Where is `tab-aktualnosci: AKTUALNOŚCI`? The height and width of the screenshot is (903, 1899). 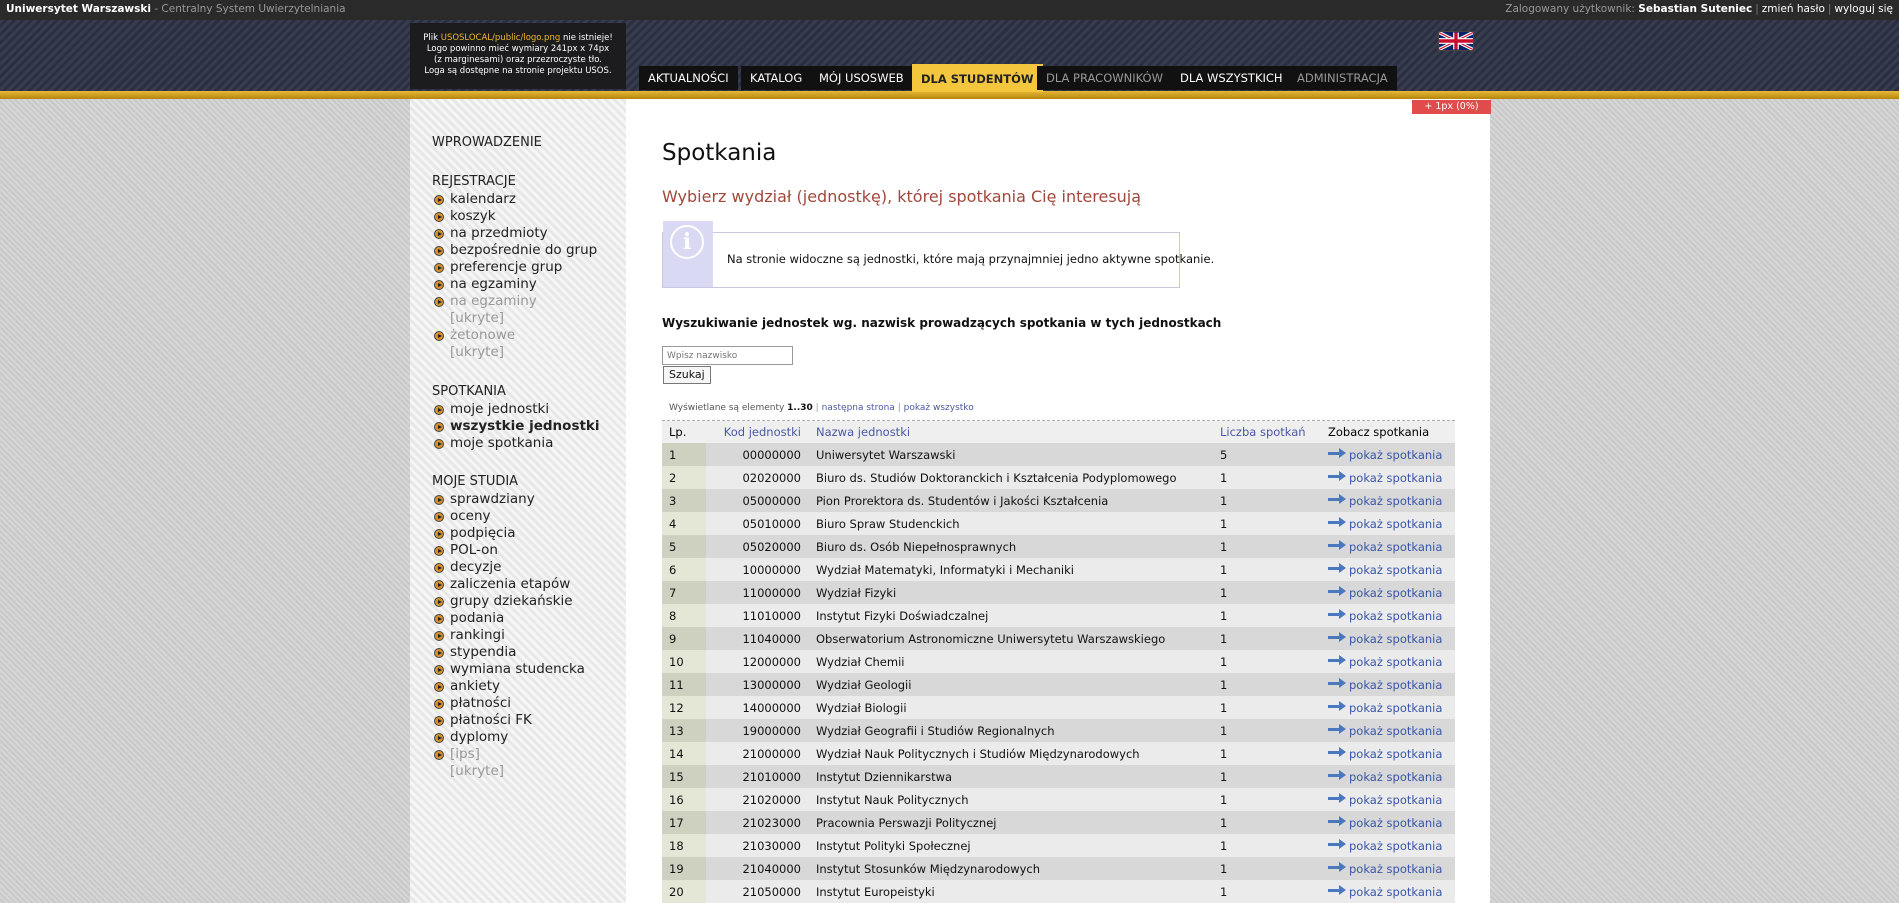
tab-aktualnosci: AKTUALNOŚCI is located at coordinates (688, 78).